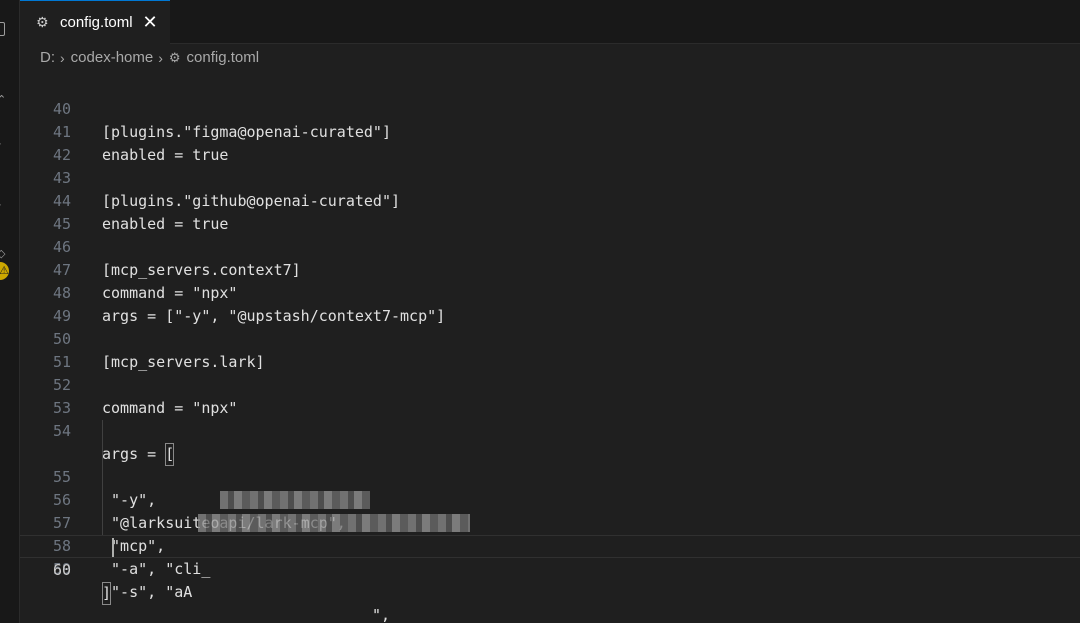 The width and height of the screenshot is (1080, 623). Describe the element at coordinates (2, 29) in the screenshot. I see `explorer-icon` at that location.